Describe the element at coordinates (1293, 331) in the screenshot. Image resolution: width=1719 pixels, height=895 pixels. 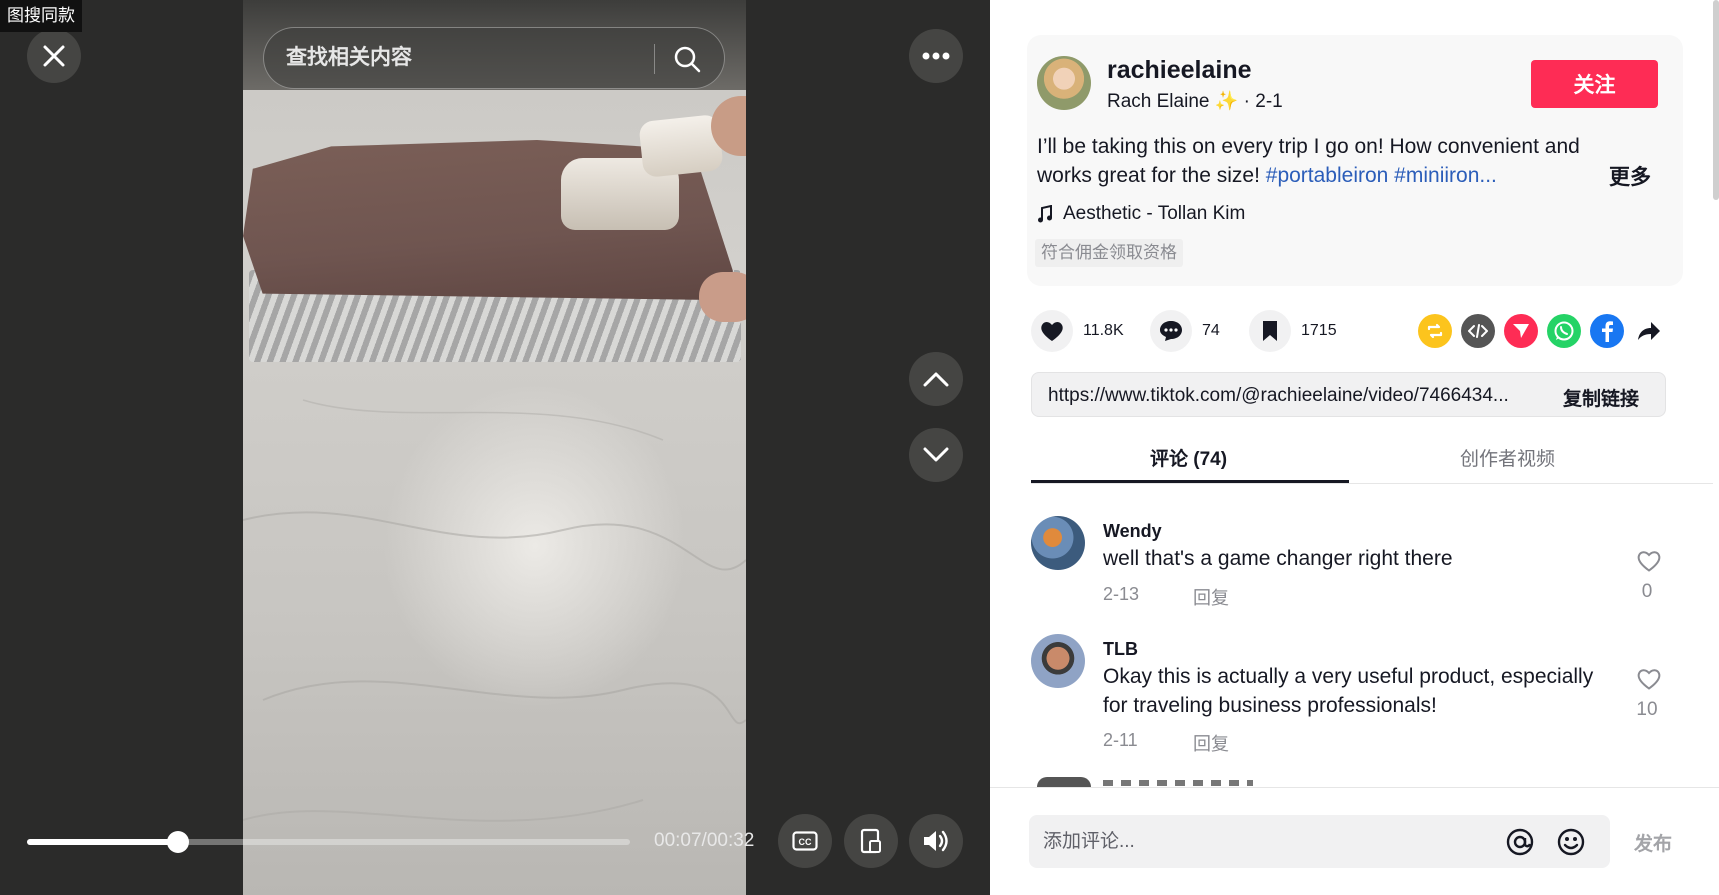
I see `save-stat: 1715` at that location.